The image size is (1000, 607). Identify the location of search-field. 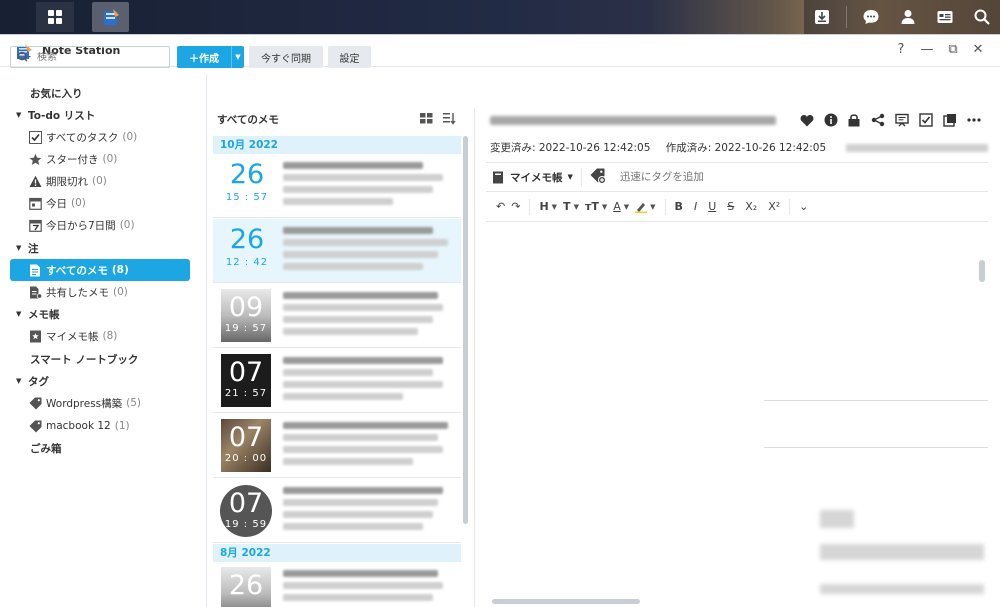
(90, 57).